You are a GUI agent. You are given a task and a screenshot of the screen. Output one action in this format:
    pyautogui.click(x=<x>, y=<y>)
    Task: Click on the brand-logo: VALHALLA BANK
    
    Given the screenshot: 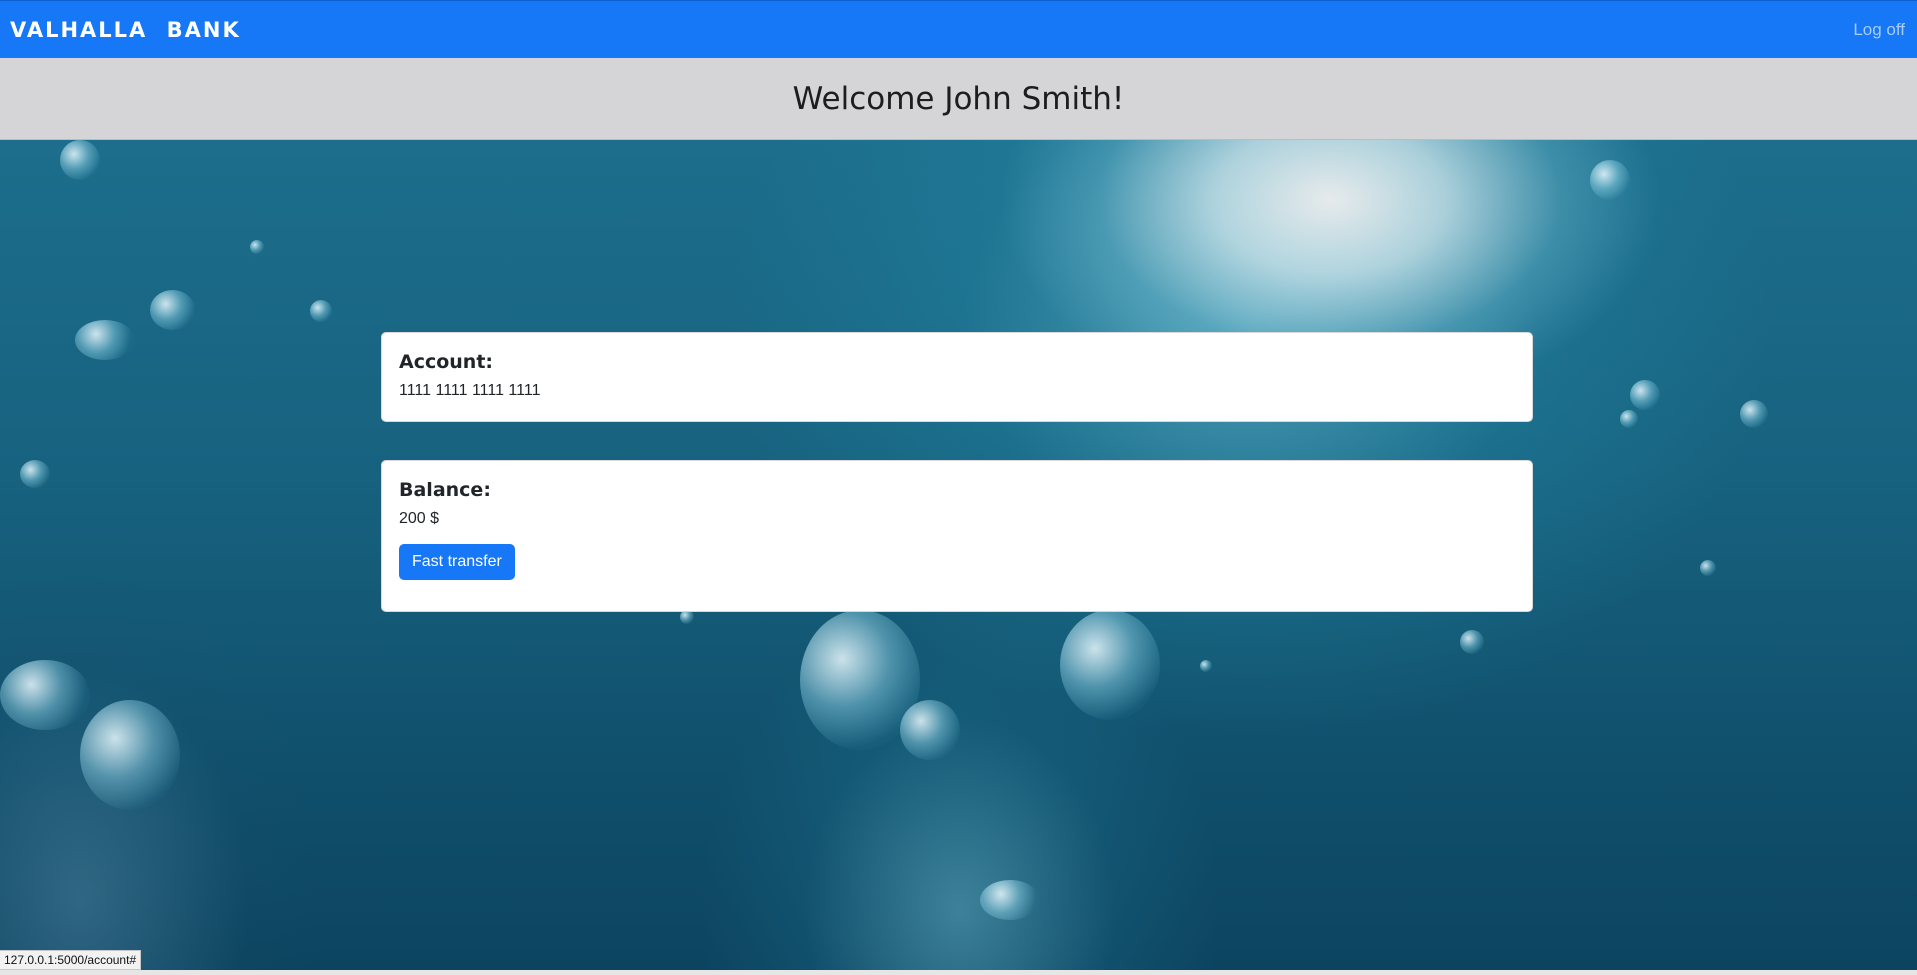 What is the action you would take?
    pyautogui.click(x=125, y=30)
    